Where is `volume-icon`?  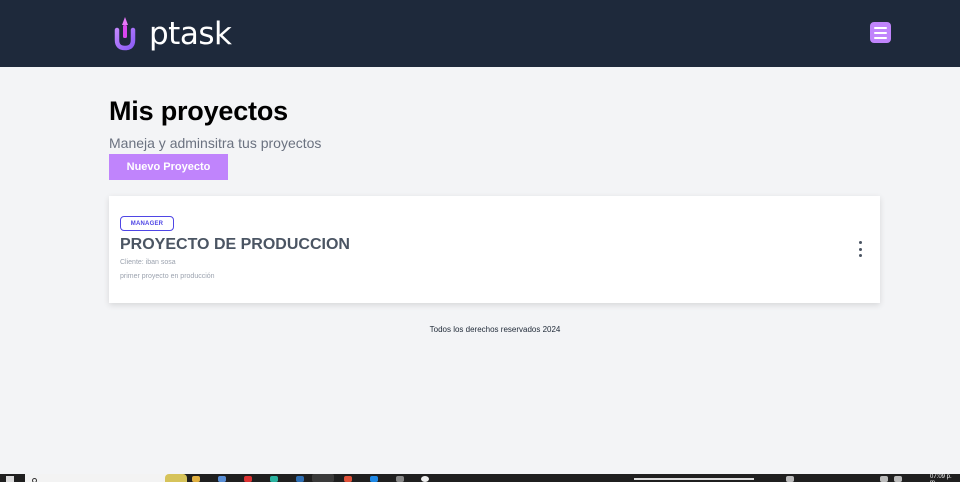
volume-icon is located at coordinates (898, 479).